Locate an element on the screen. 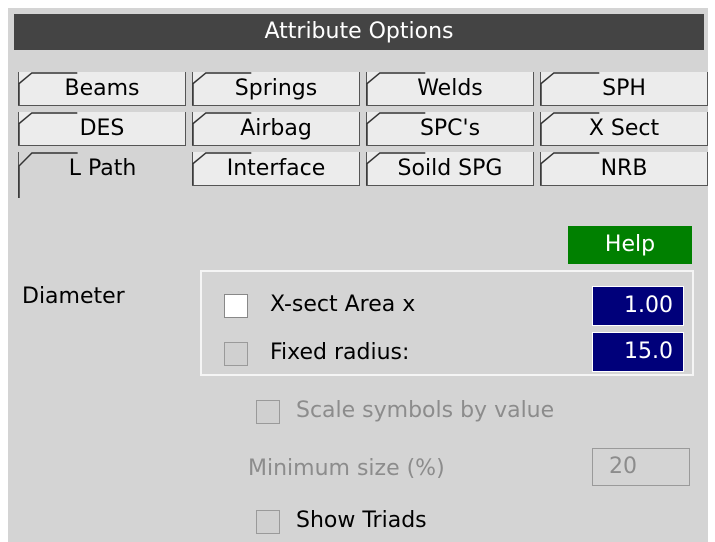 This screenshot has width=715, height=542. tab-spcs: SPC's is located at coordinates (450, 129).